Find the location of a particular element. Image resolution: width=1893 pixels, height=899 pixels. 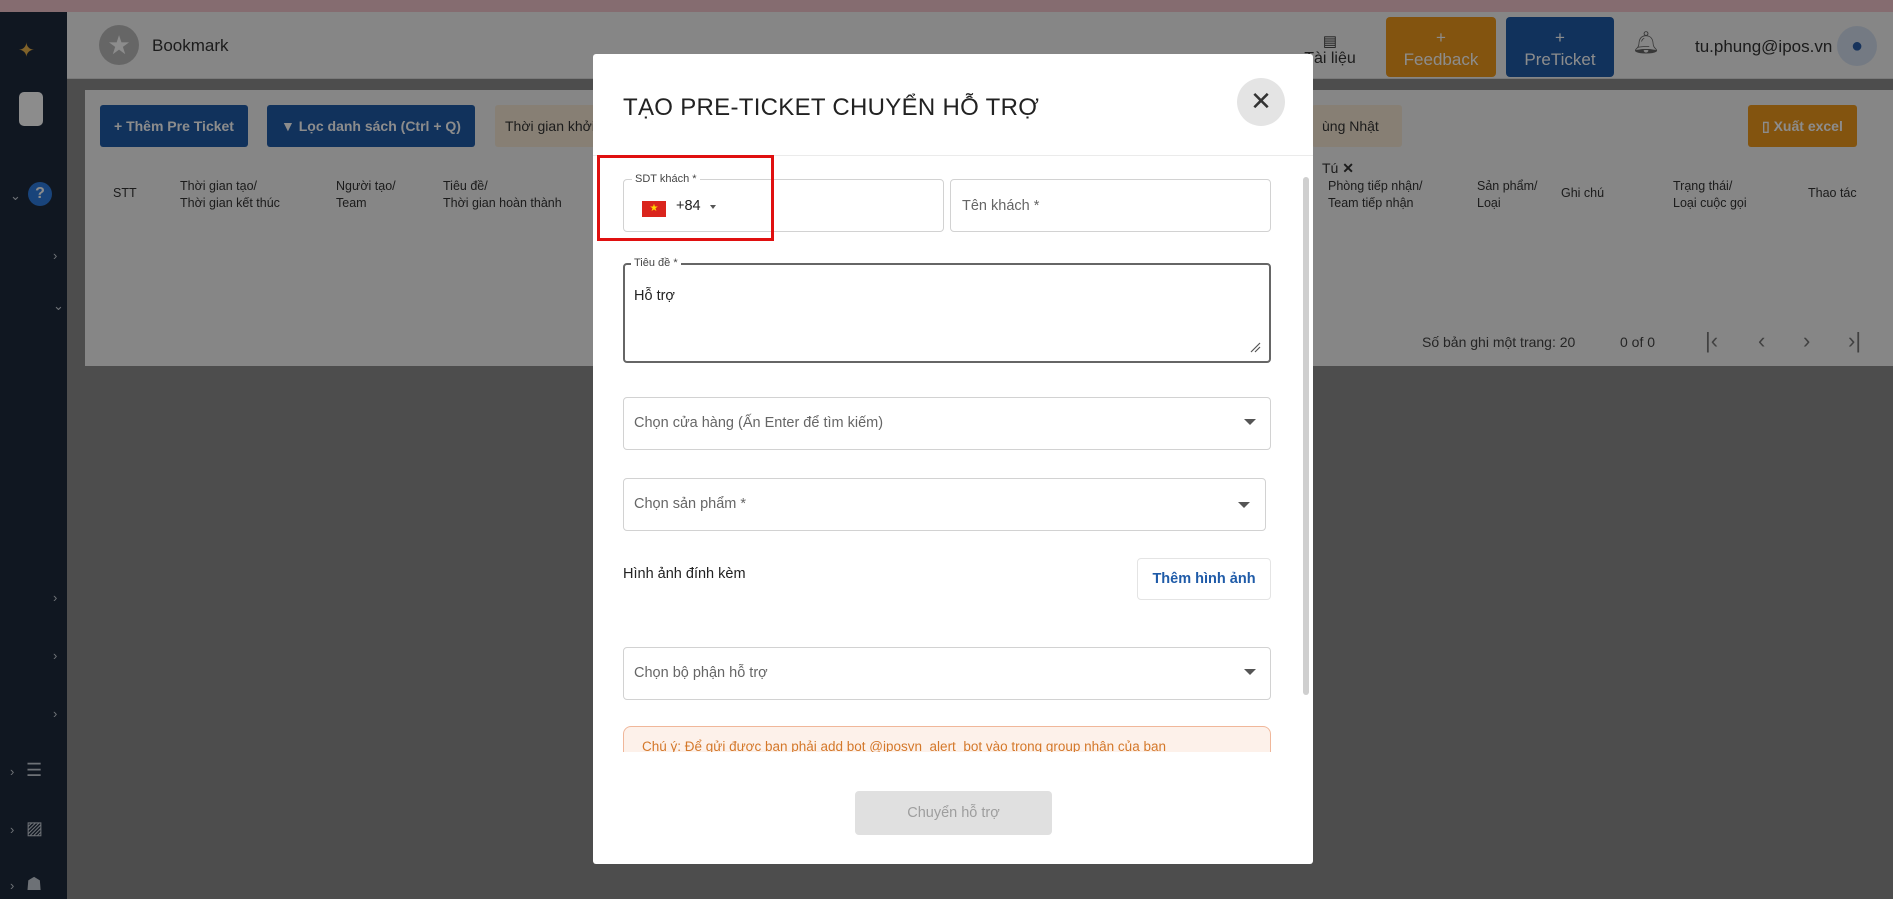

close-icon: ✕ is located at coordinates (1261, 101).